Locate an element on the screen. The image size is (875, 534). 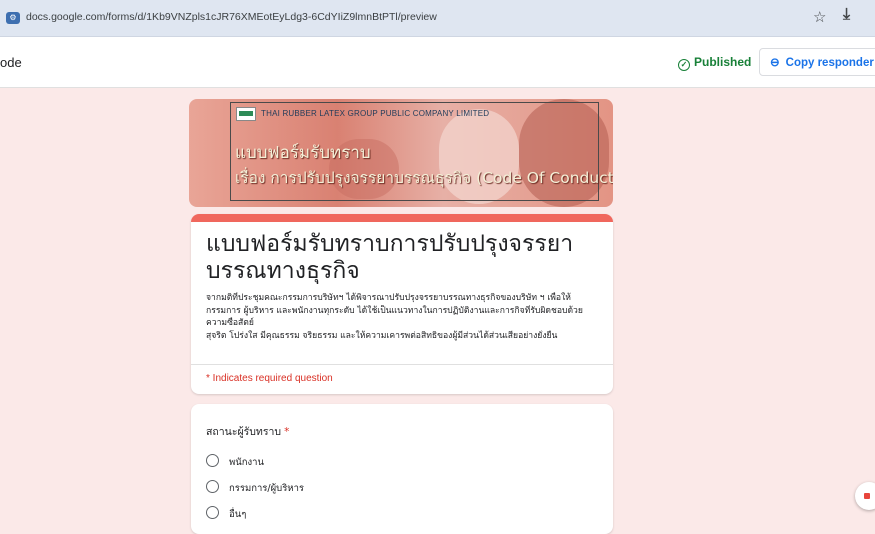
question-title: สถานะผู้รับทราบ * is located at coordinates (247, 431).